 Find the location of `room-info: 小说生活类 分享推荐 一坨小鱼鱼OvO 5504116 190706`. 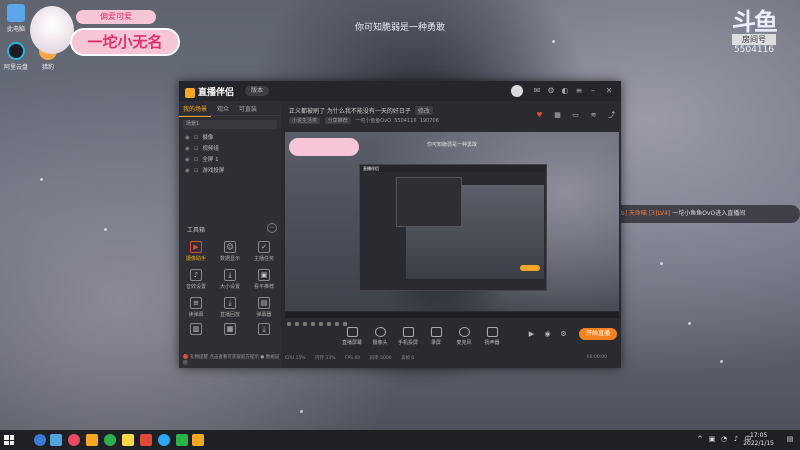

room-info: 小说生活类 分享推荐 一坨小鱼鱼OvO 5504116 190706 is located at coordinates (364, 120).